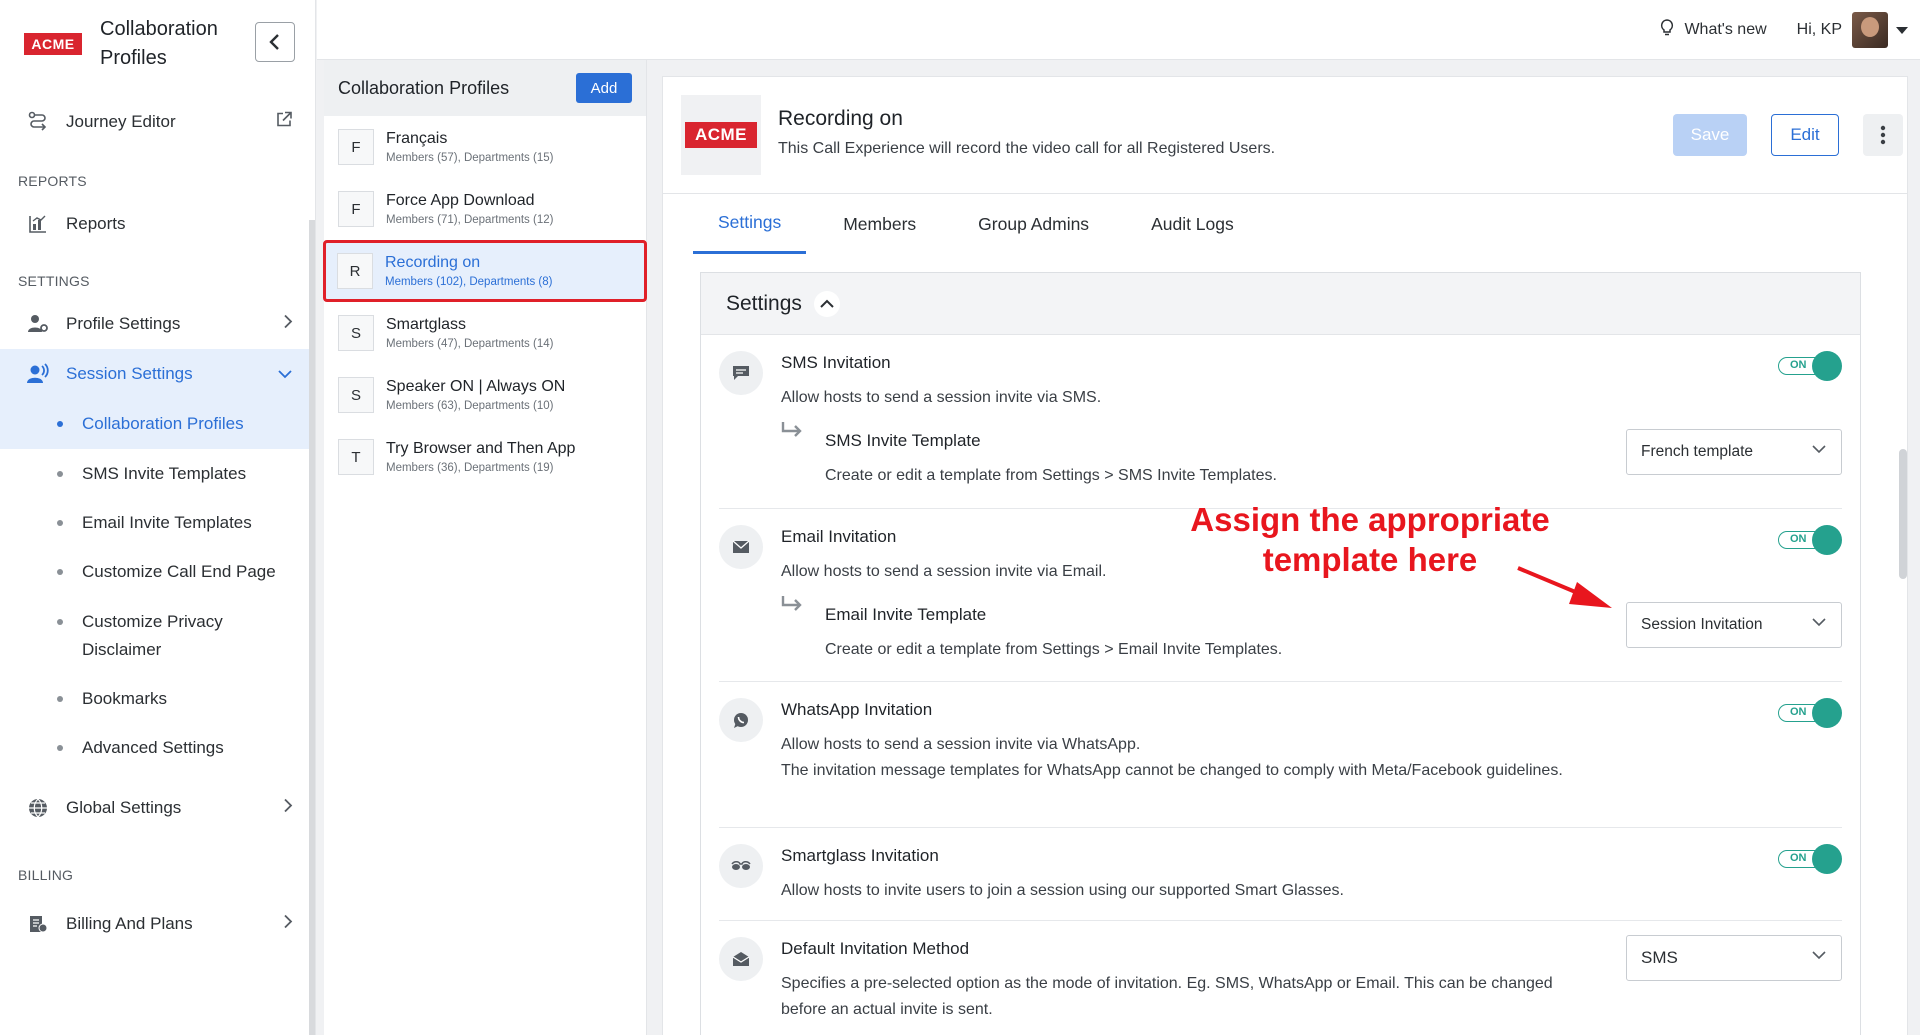 This screenshot has width=1920, height=1035. I want to click on sidebar-sub-email-invite-templates: Email Invite Templates, so click(157, 522).